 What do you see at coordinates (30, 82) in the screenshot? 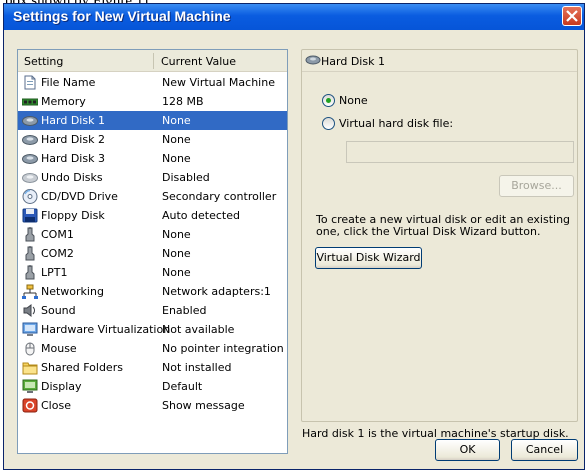
I see `file-icon` at bounding box center [30, 82].